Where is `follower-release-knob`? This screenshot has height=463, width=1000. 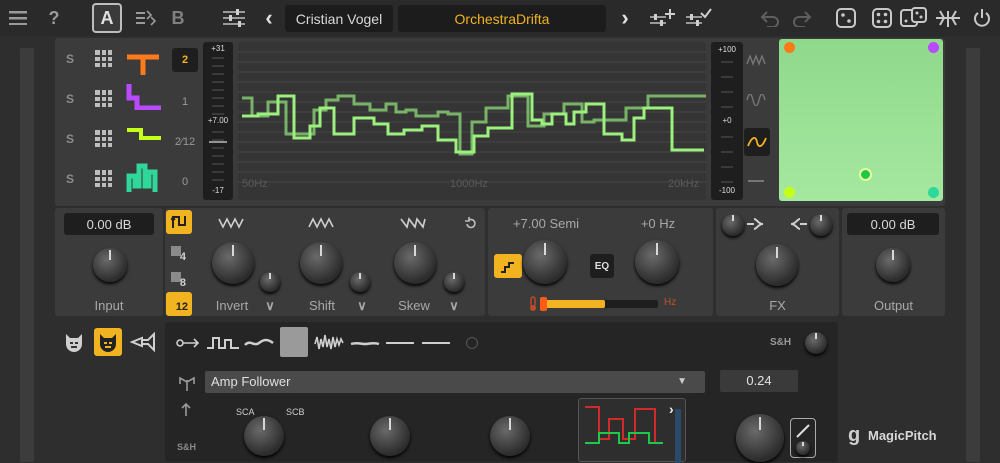 follower-release-knob is located at coordinates (390, 436).